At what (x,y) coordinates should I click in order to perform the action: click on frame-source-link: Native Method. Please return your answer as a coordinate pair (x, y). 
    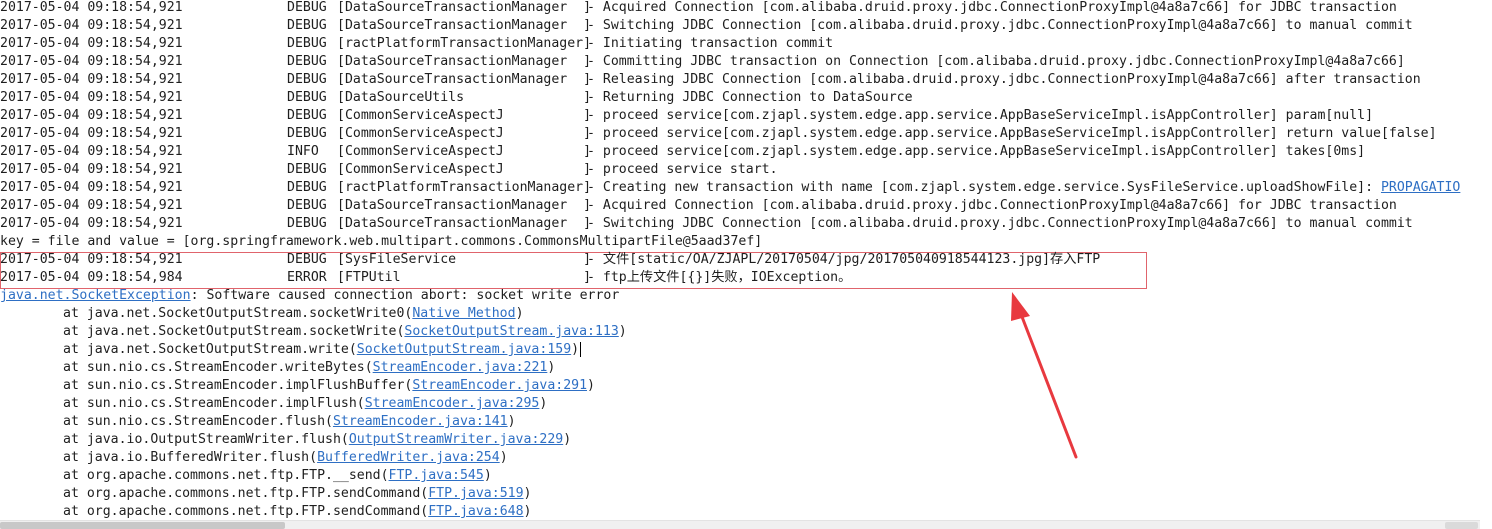
    Looking at the image, I should click on (463, 313).